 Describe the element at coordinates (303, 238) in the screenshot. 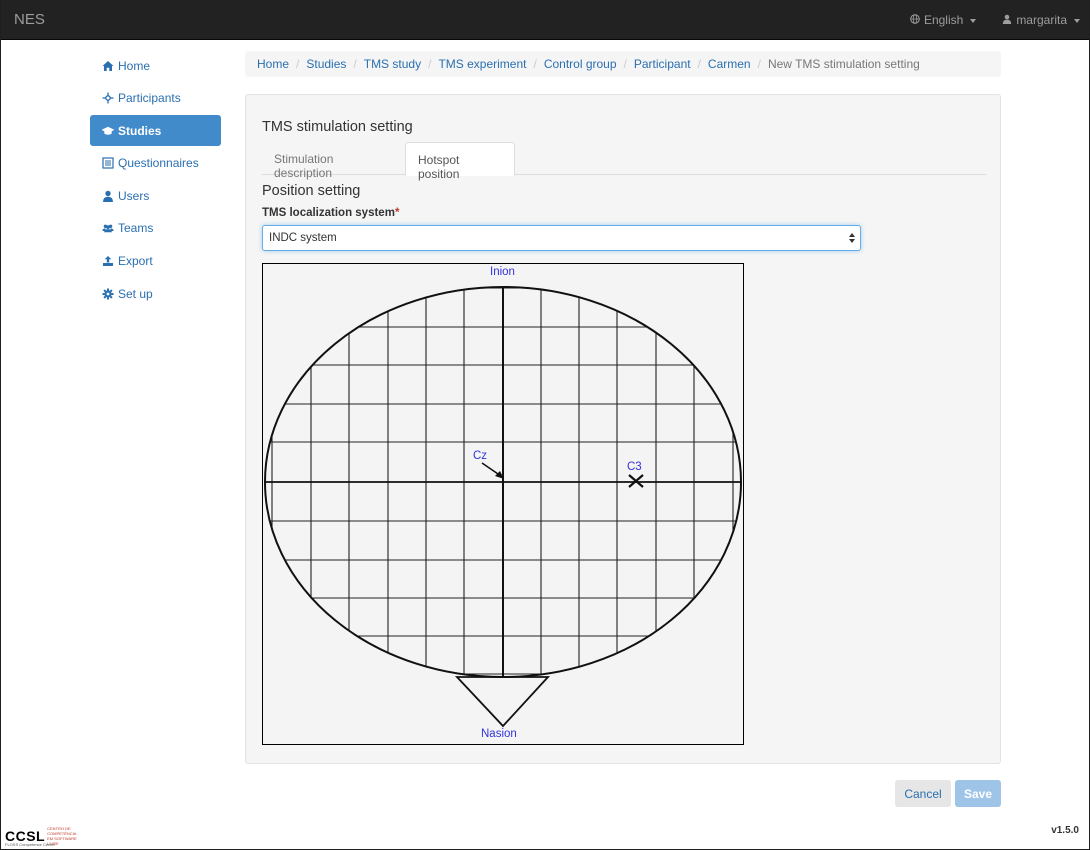

I see `select-value: INDC system` at that location.